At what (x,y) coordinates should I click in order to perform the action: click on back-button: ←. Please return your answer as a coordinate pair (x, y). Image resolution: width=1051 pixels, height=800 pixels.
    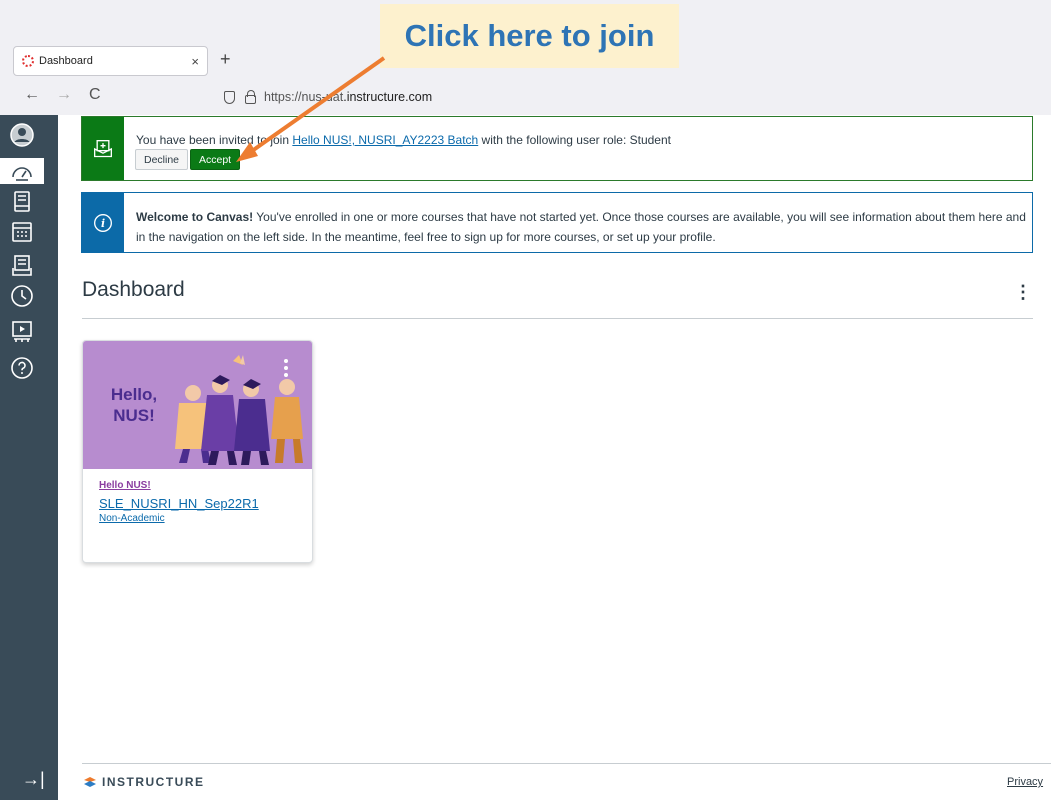
    Looking at the image, I should click on (32, 95).